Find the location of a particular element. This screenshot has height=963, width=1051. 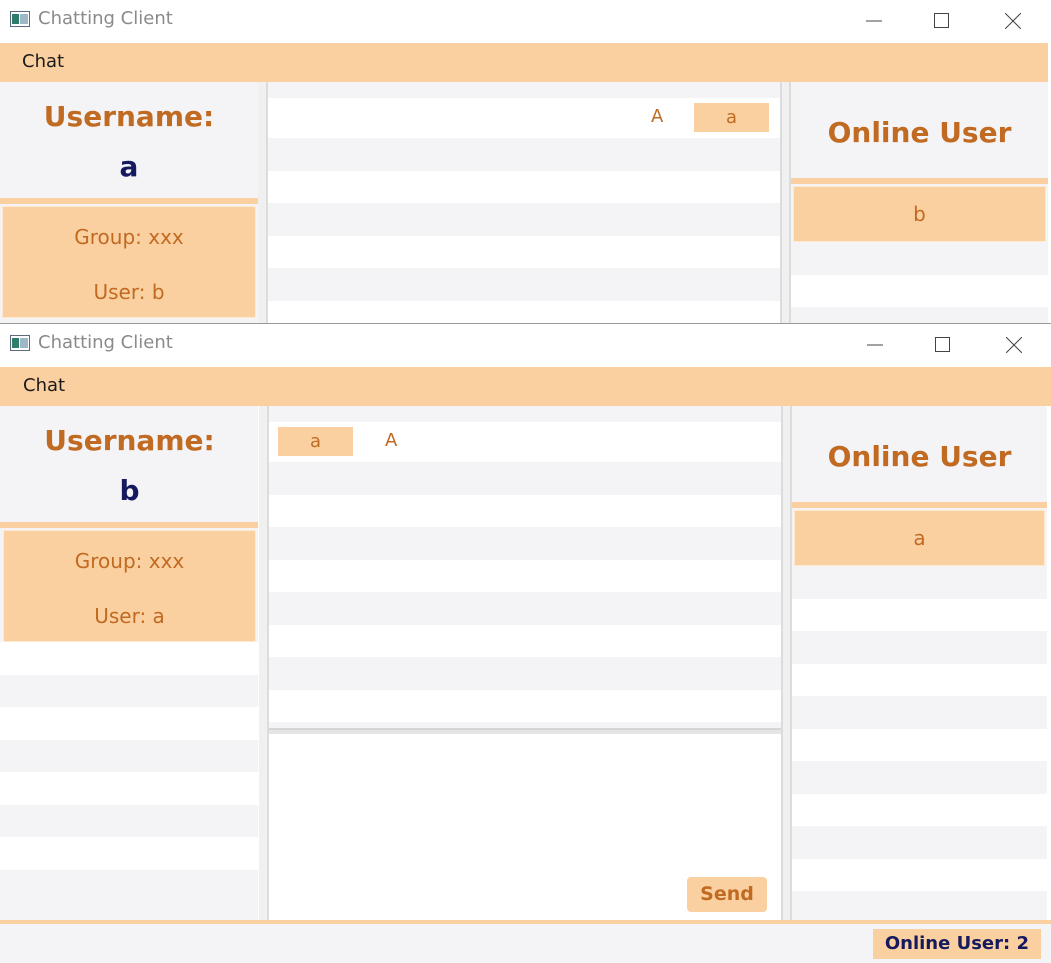

online-user-item: a is located at coordinates (919, 538).